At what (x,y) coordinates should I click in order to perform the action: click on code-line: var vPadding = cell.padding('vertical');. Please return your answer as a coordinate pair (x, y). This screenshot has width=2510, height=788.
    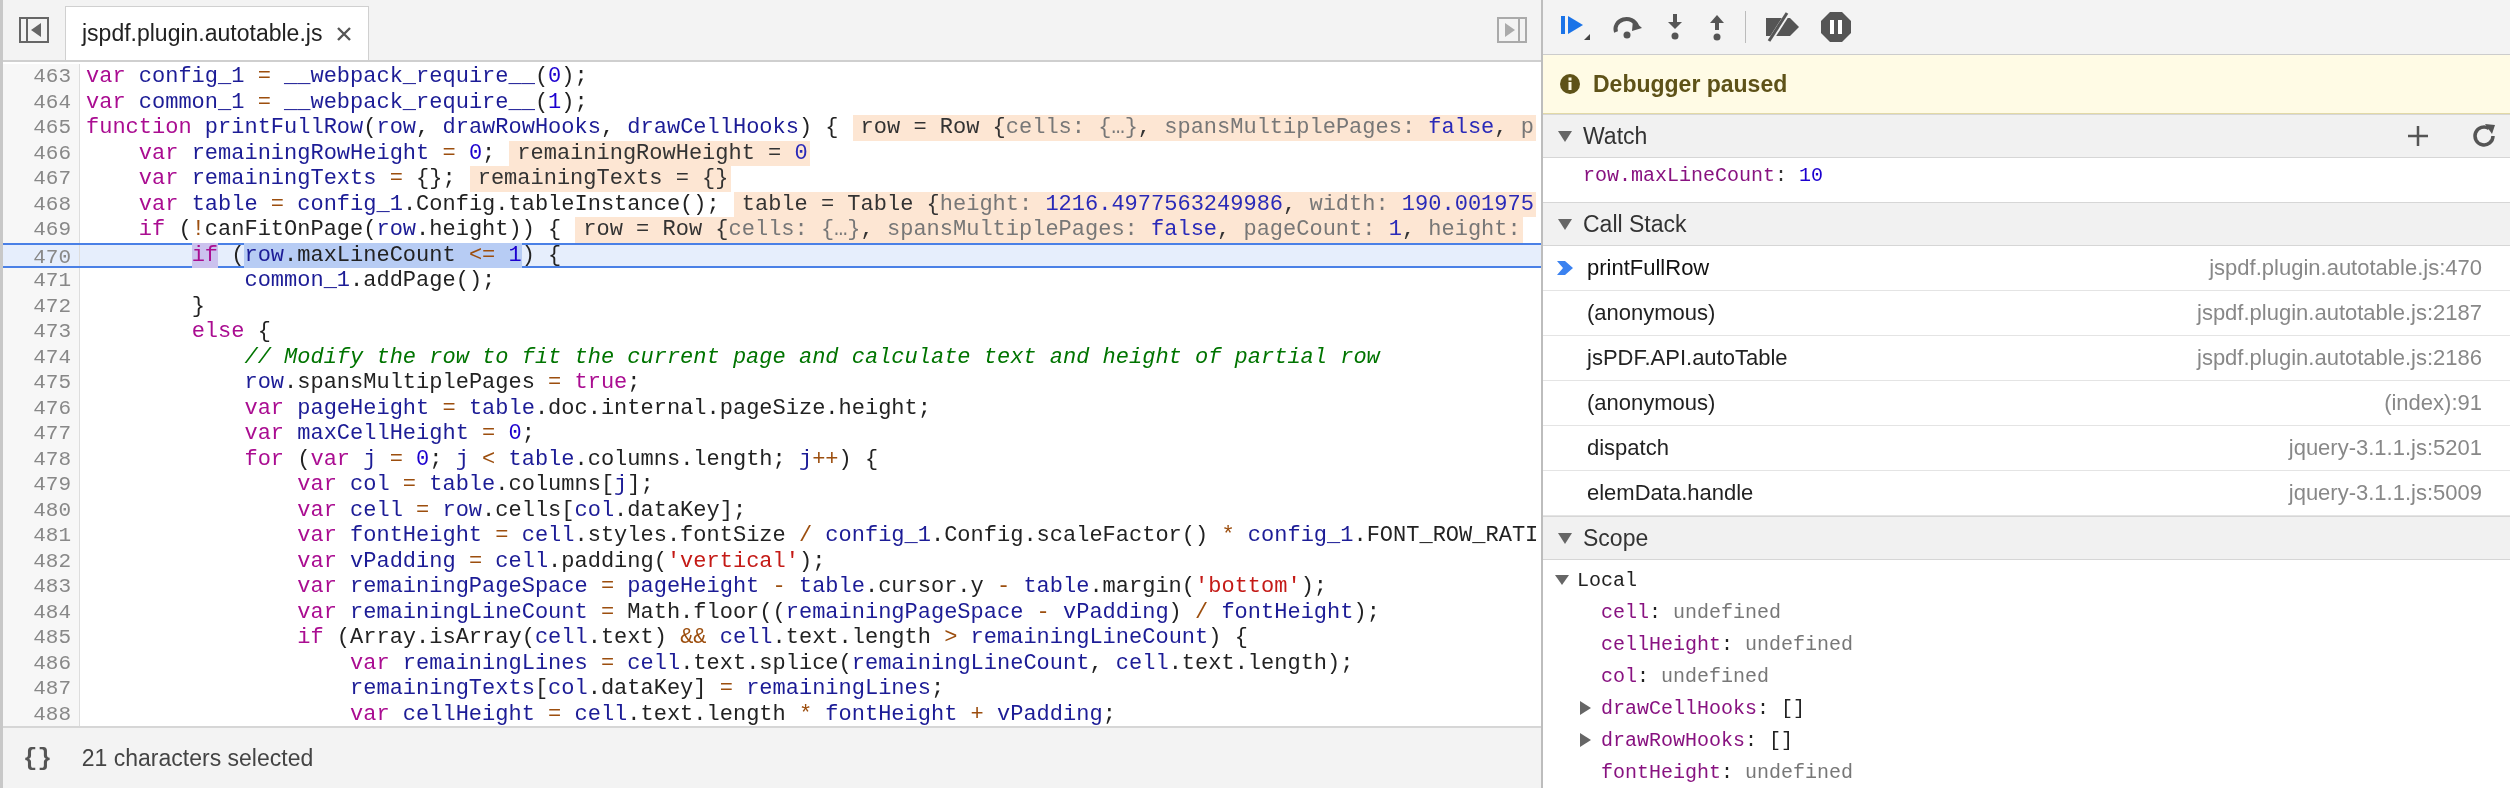
    Looking at the image, I should click on (561, 561).